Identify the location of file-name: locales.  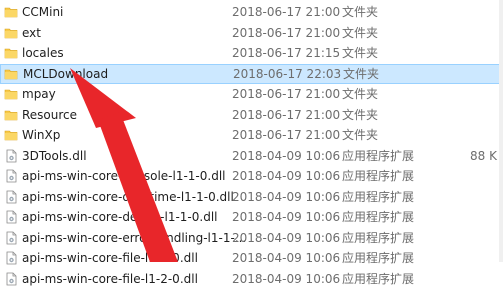
(43, 53).